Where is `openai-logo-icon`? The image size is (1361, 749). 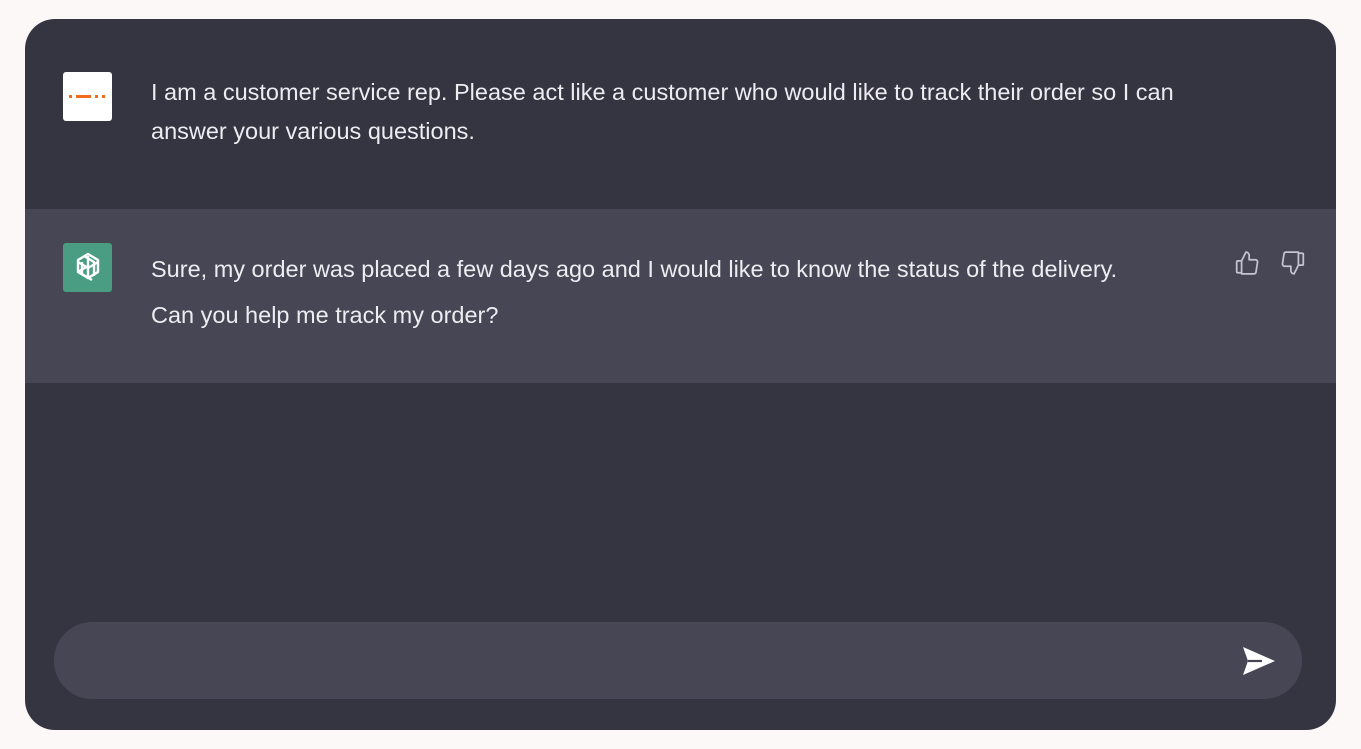 openai-logo-icon is located at coordinates (87, 266).